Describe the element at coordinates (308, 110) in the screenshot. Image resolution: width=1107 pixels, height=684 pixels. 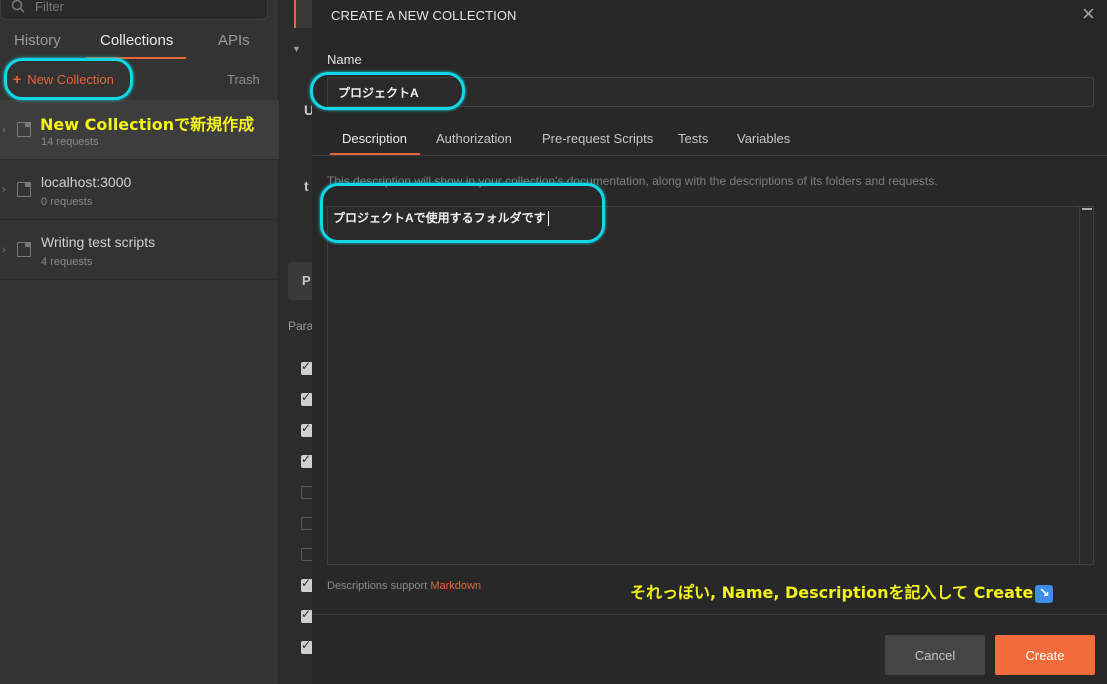
I see `pane-letter: U` at that location.